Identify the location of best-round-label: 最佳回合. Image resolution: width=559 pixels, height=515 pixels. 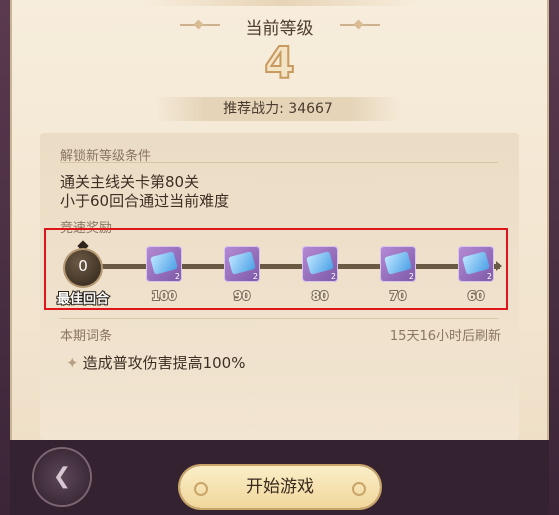
(83, 299).